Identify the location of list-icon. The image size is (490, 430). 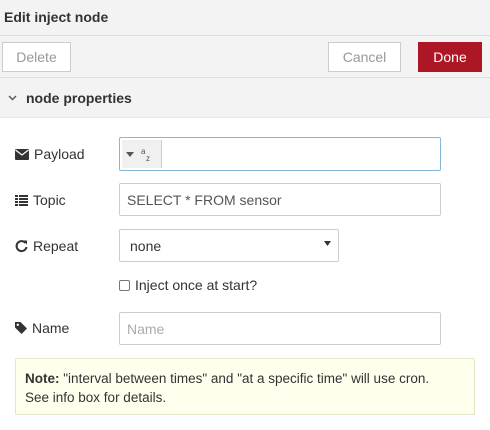
(21, 200).